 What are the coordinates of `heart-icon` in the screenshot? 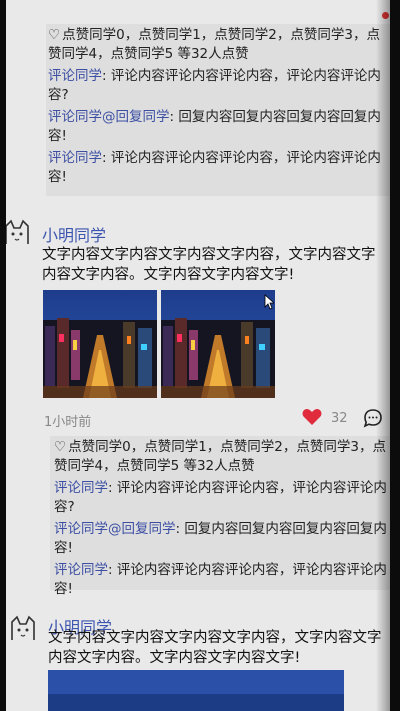 It's located at (312, 417).